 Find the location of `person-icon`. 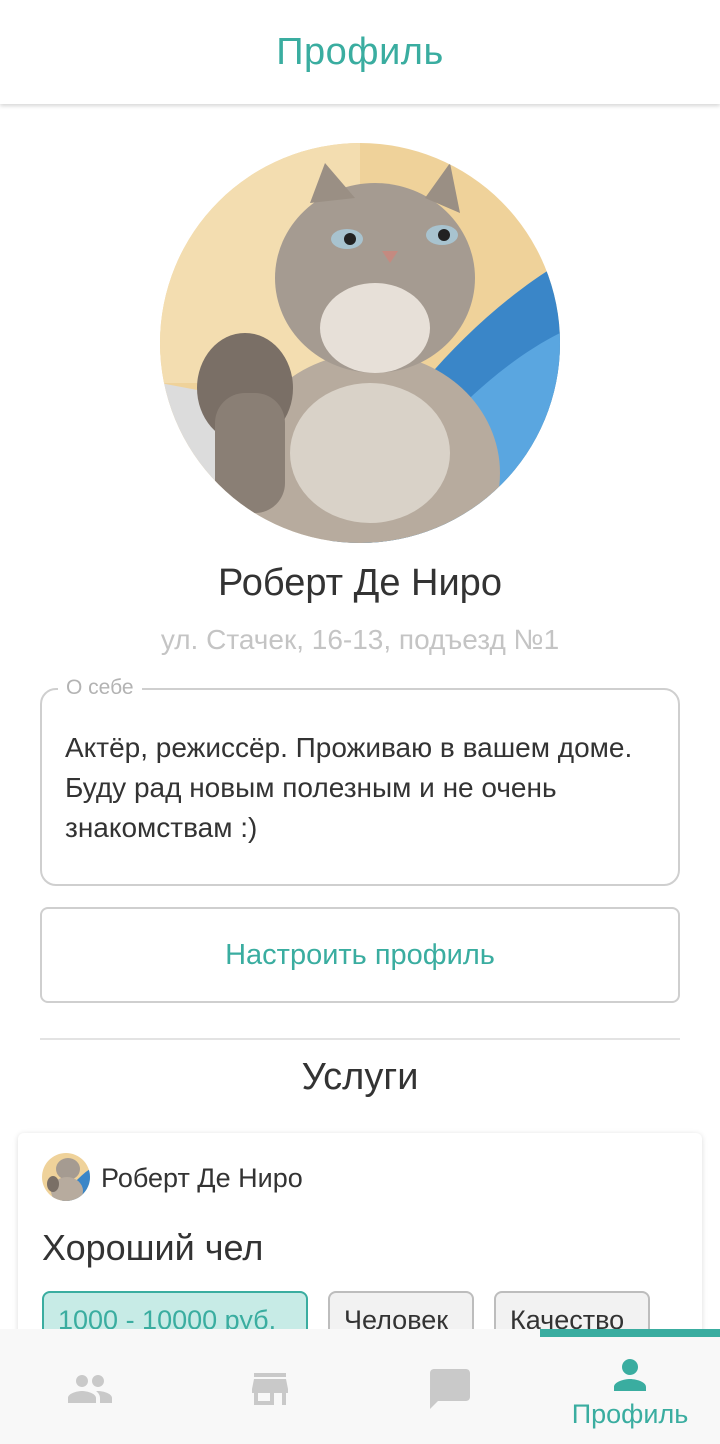

person-icon is located at coordinates (630, 1375).